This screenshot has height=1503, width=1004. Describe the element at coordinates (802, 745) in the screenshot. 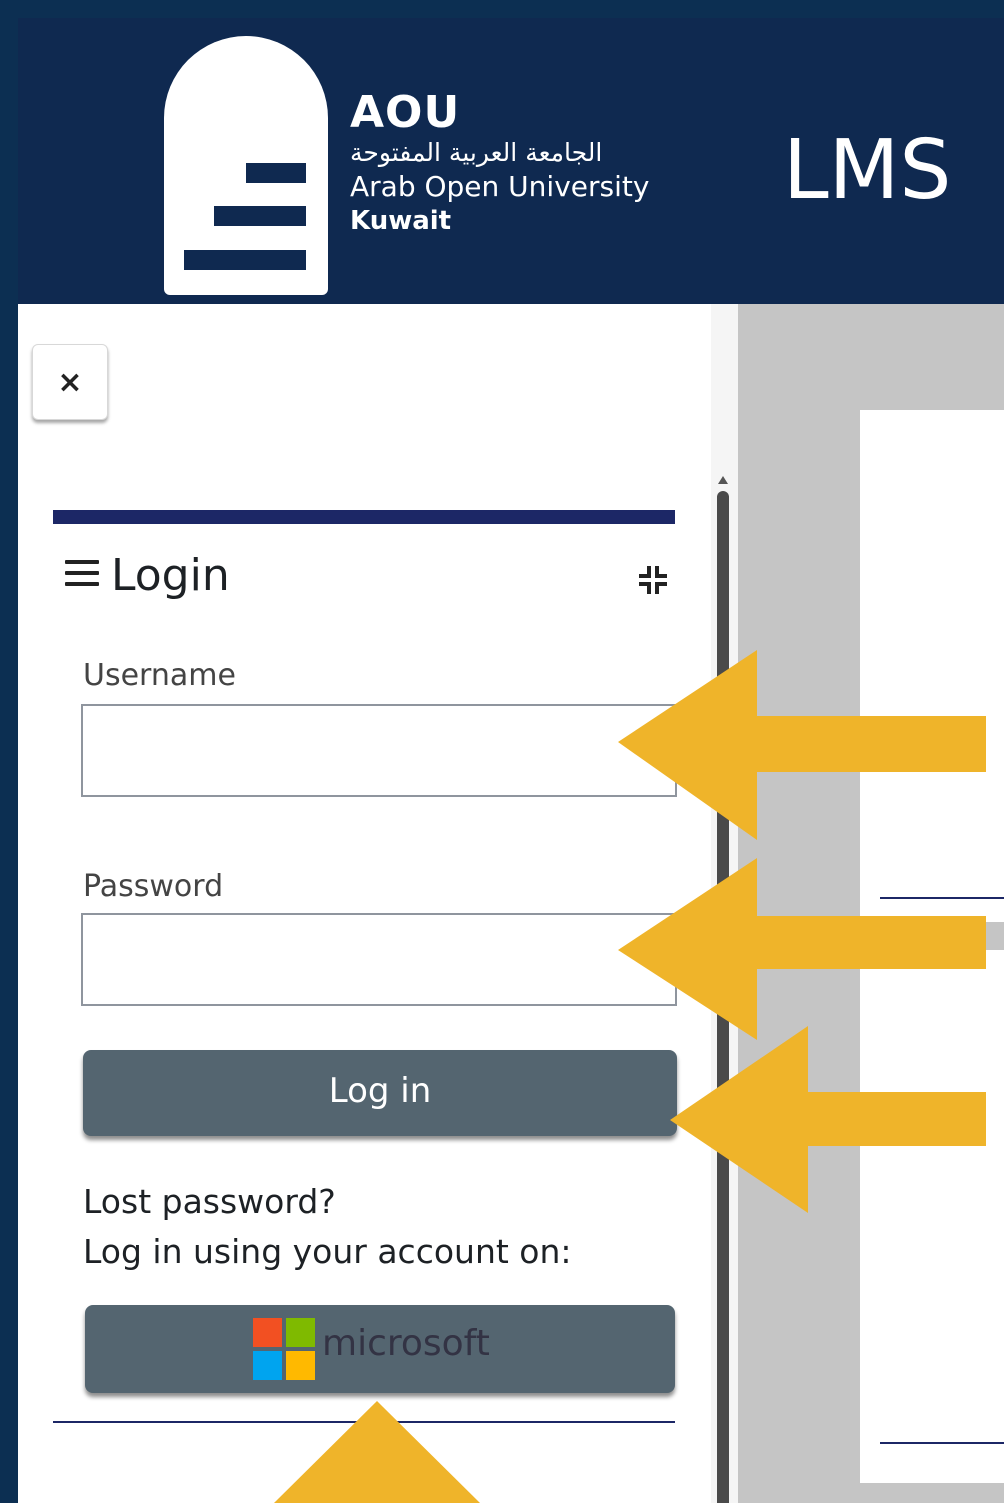

I see `arrow-to-username` at that location.